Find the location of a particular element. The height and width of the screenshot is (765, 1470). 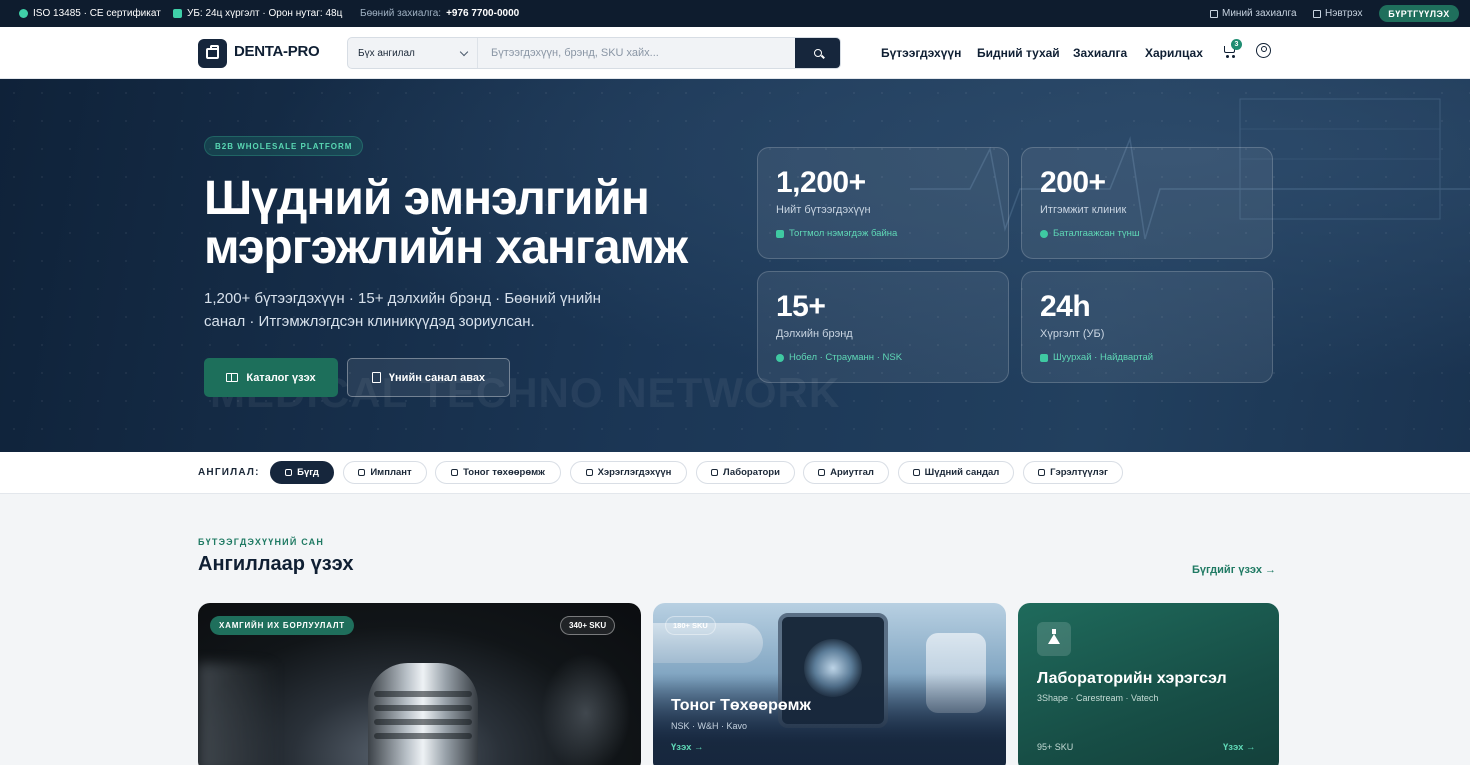

spray-icon is located at coordinates (822, 472).